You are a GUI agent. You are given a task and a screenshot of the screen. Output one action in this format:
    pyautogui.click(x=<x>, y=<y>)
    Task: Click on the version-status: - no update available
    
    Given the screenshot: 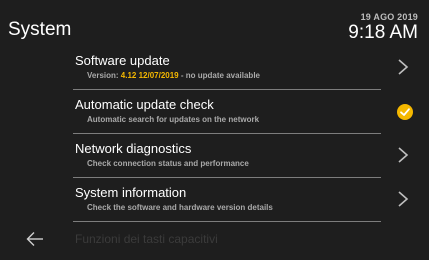 What is the action you would take?
    pyautogui.click(x=219, y=75)
    